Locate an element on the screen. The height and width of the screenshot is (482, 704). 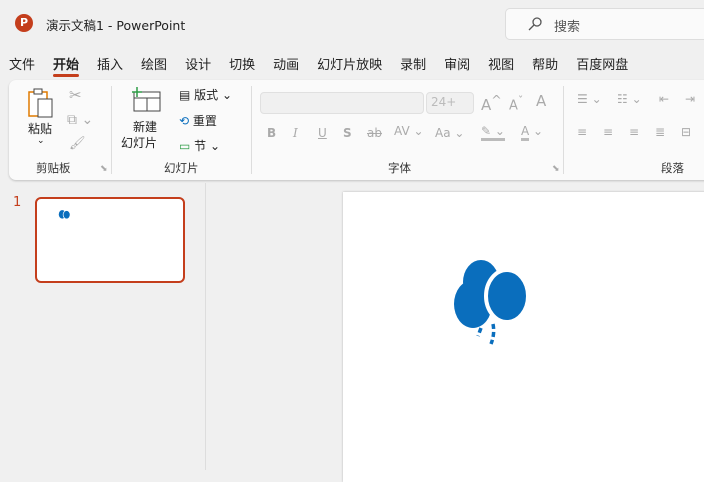
clear-format-icon: A is located at coordinates (541, 101).